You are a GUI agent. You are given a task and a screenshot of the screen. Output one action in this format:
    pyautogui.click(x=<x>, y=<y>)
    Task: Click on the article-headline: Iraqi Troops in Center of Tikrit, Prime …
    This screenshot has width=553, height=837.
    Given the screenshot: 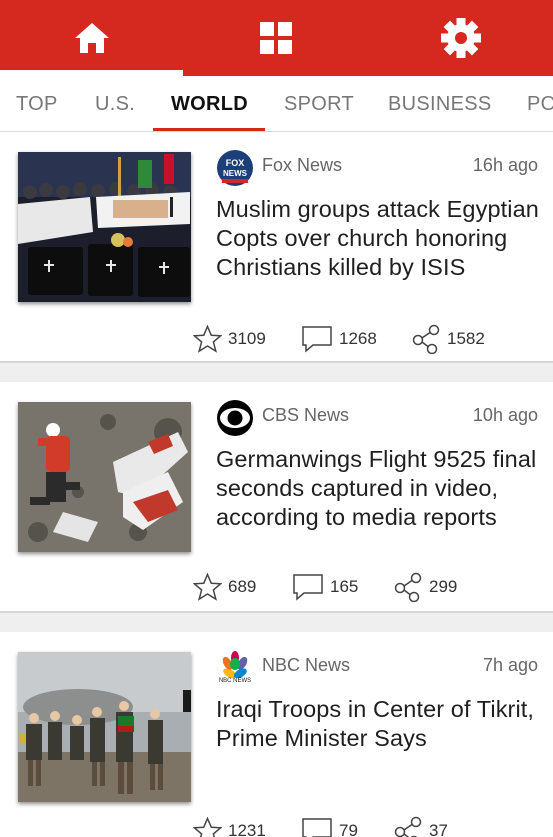 What is the action you would take?
    pyautogui.click(x=378, y=724)
    